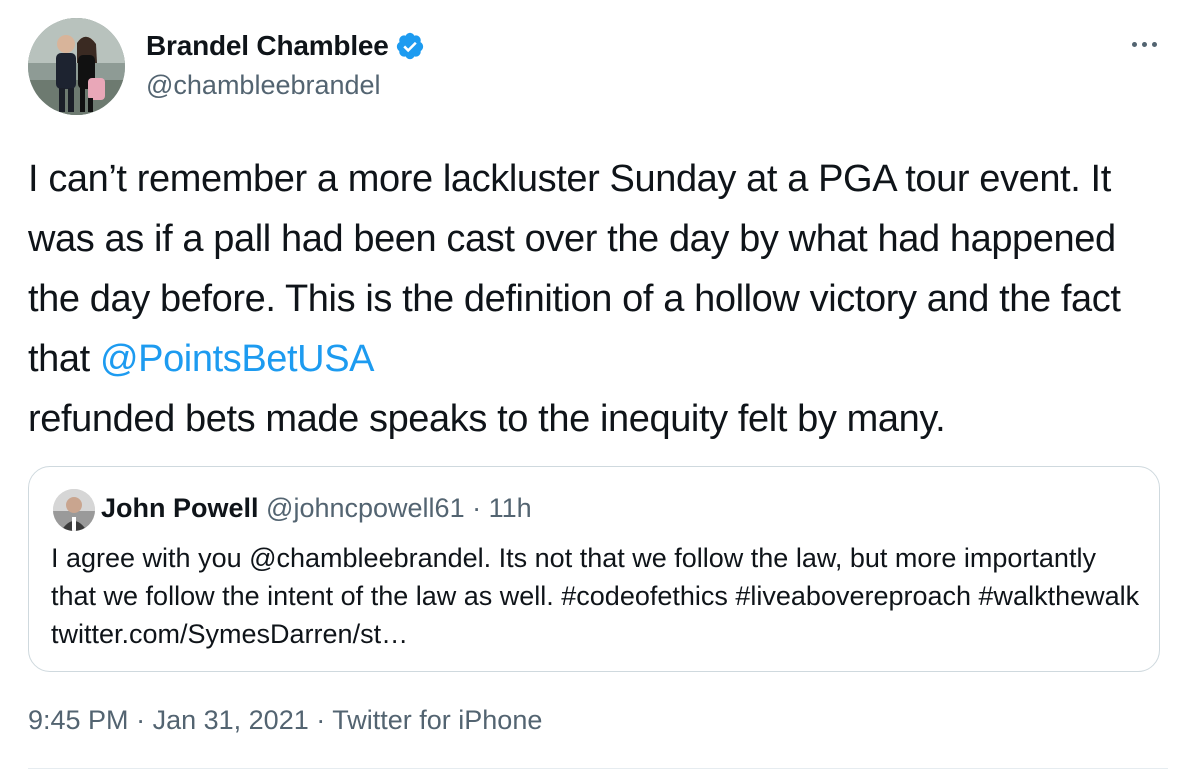 The image size is (1198, 774). I want to click on quote-author-name: John Powell, so click(180, 508).